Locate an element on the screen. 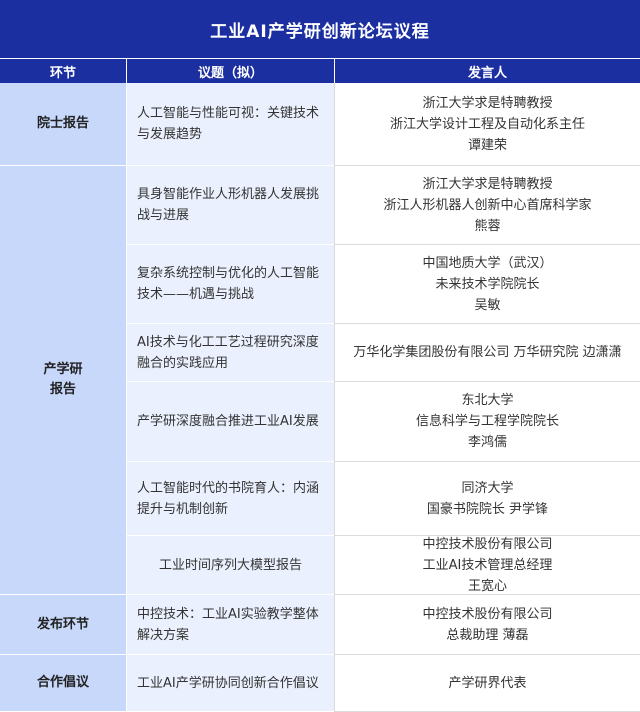  topic-cell: 具身智能作业人形机器人发展挑战与进展 is located at coordinates (230, 205).